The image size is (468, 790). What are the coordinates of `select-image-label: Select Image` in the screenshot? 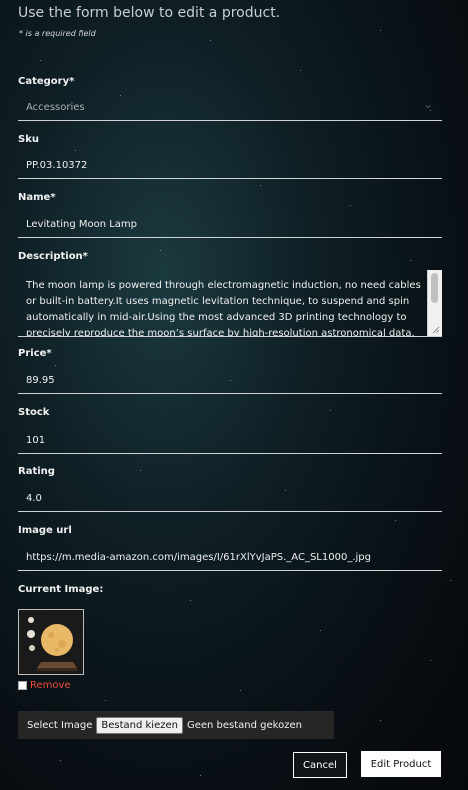 It's located at (60, 725).